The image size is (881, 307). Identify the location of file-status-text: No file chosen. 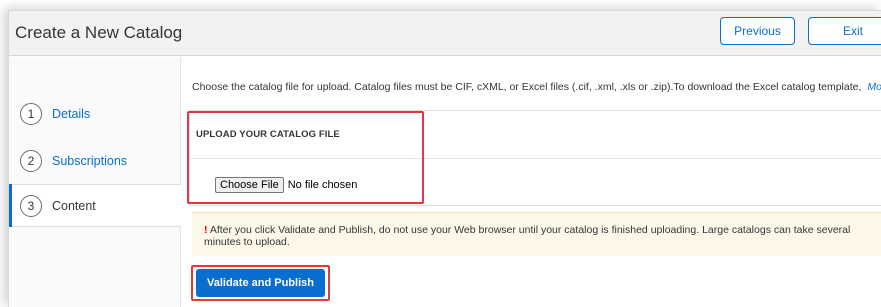
(322, 185).